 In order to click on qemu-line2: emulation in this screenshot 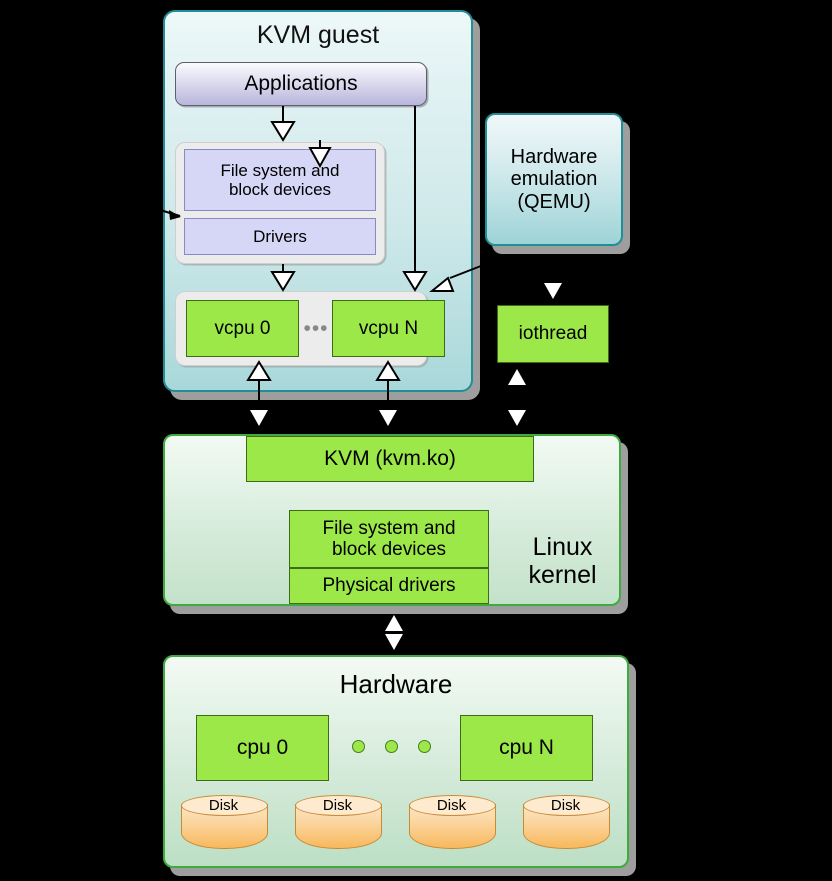, I will do `click(554, 179)`.